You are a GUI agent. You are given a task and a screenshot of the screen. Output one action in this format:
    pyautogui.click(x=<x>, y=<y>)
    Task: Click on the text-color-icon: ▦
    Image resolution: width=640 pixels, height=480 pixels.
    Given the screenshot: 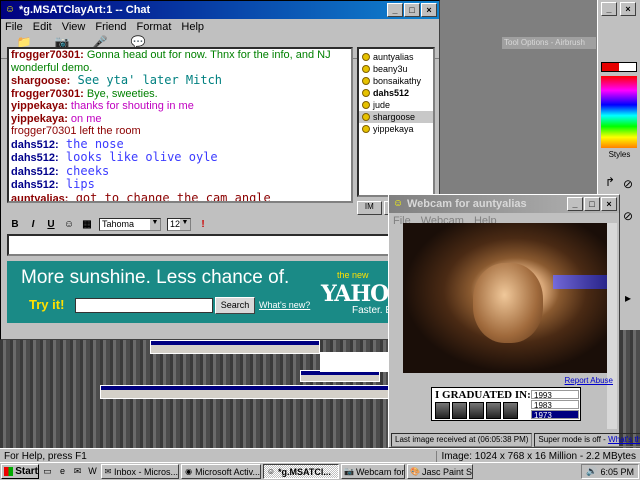 What is the action you would take?
    pyautogui.click(x=87, y=224)
    